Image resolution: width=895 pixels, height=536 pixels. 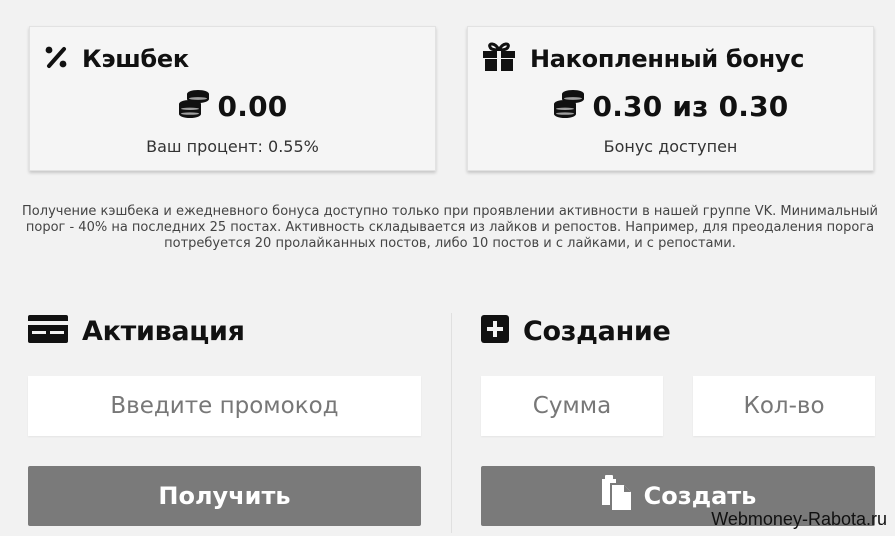 I want to click on promo-code-input, so click(x=224, y=406).